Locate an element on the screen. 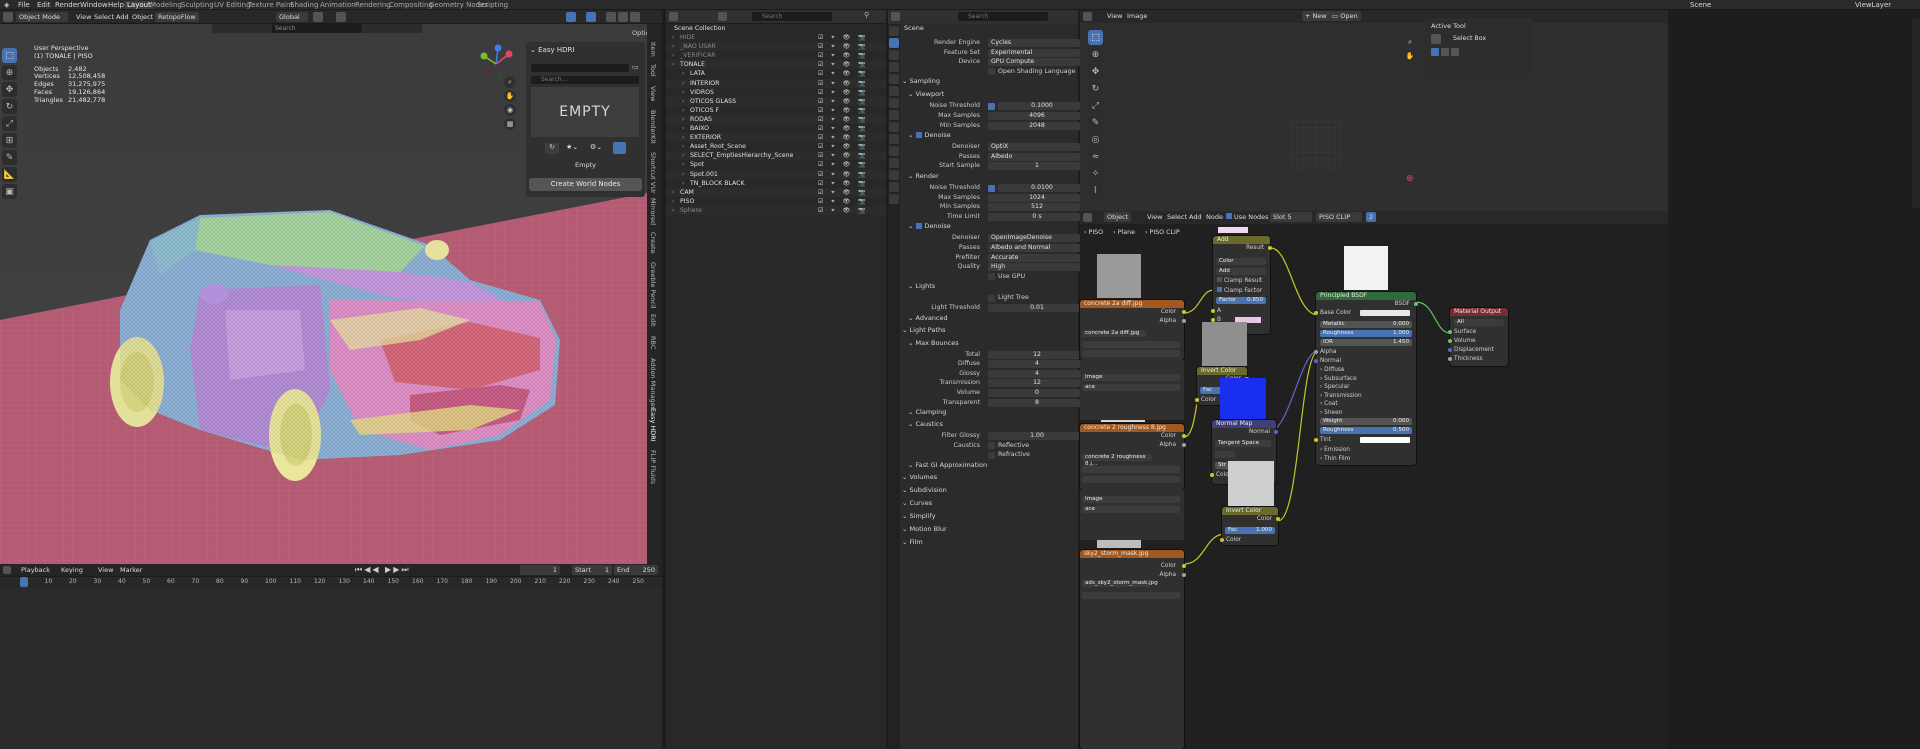 The image size is (1920, 749). image-editor-icon is located at coordinates (1087, 16).